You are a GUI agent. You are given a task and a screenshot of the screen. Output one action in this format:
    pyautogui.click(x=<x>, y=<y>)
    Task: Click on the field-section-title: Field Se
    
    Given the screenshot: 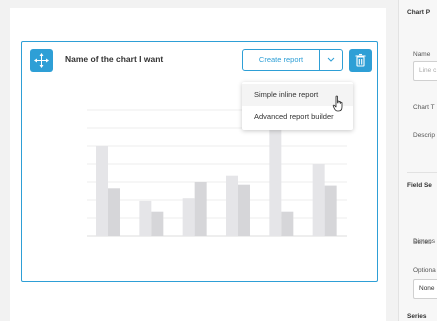 What is the action you would take?
    pyautogui.click(x=419, y=185)
    